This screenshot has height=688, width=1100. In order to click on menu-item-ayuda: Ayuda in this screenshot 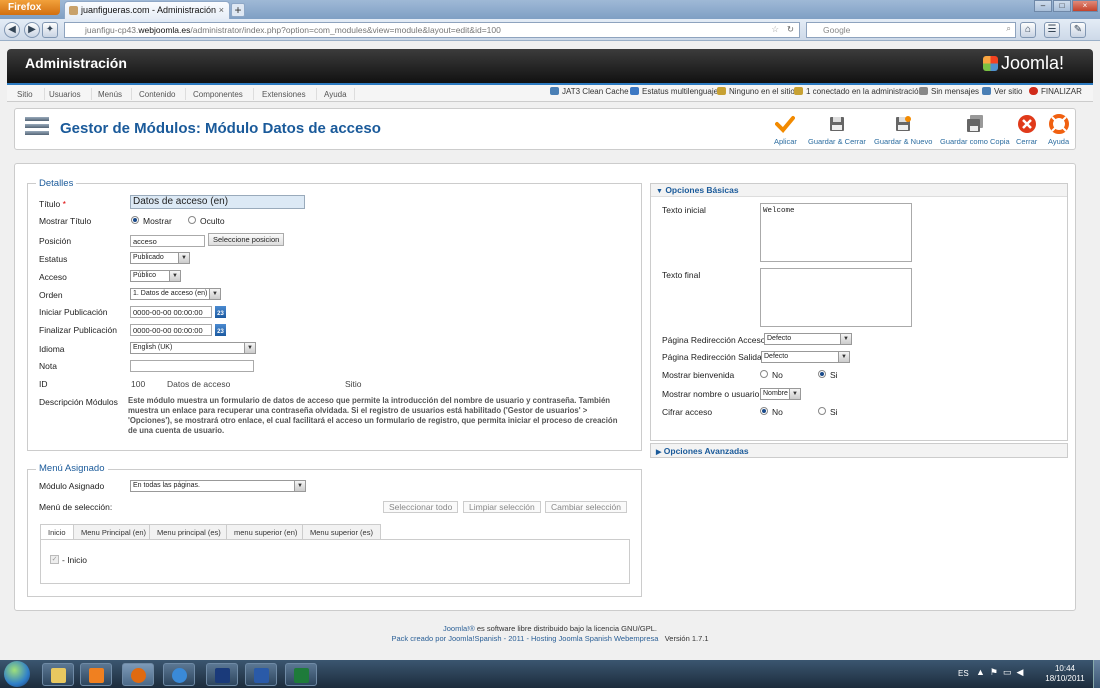, I will do `click(335, 94)`.